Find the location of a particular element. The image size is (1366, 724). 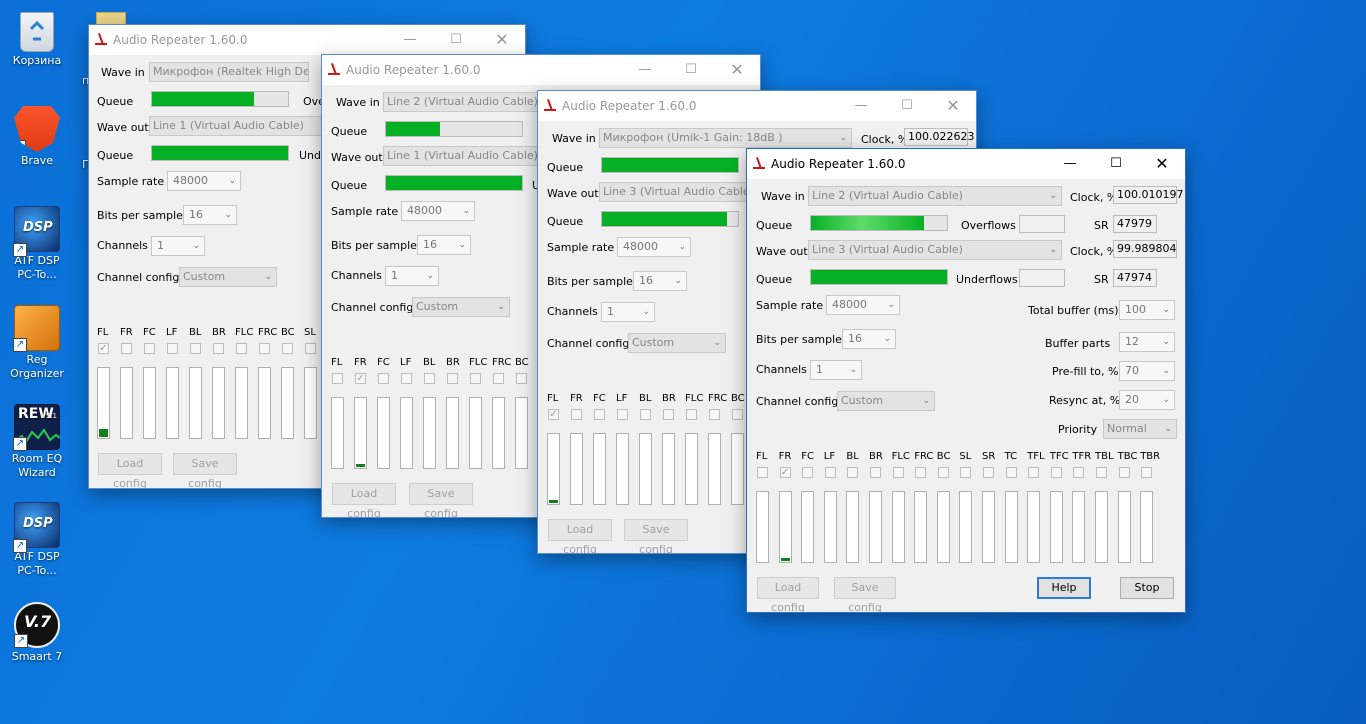

channel-checkbox-tbl is located at coordinates (1101, 472).